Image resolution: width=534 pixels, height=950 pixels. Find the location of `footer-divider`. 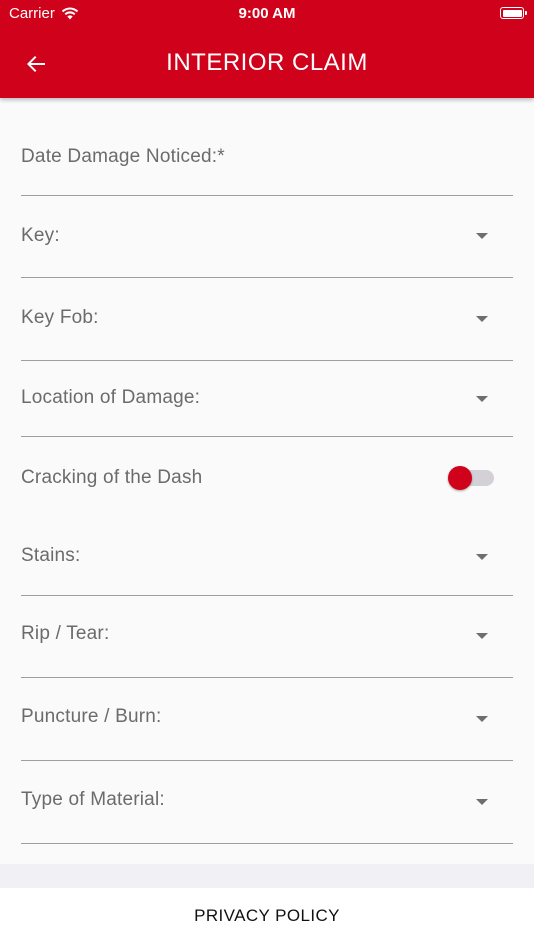

footer-divider is located at coordinates (267, 876).